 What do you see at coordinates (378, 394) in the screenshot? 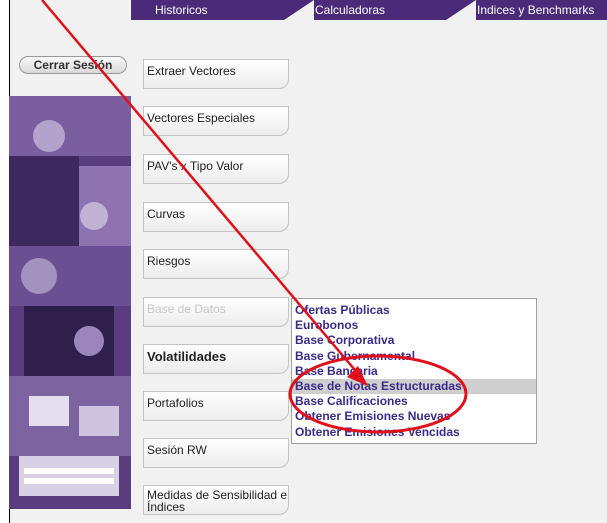
I see `annotation-circle` at bounding box center [378, 394].